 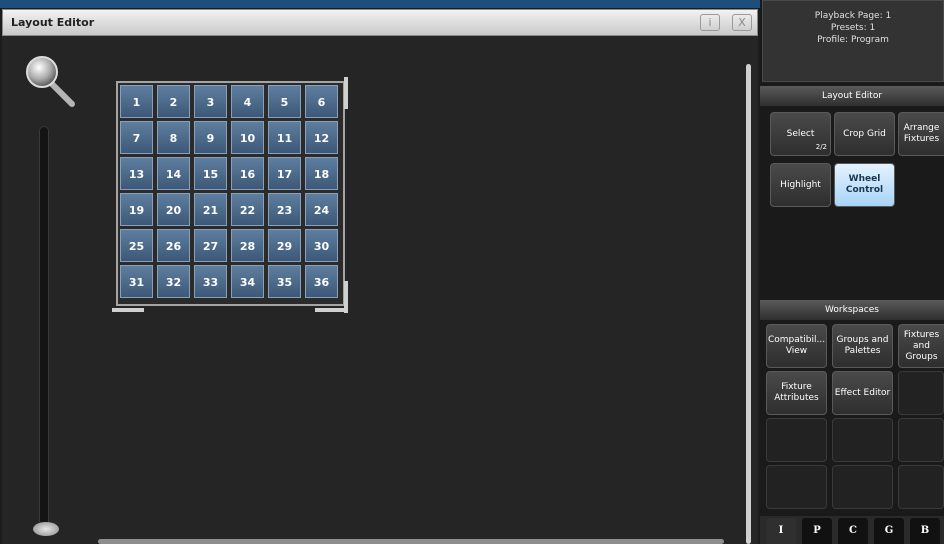 I want to click on info-button: i, so click(x=710, y=22).